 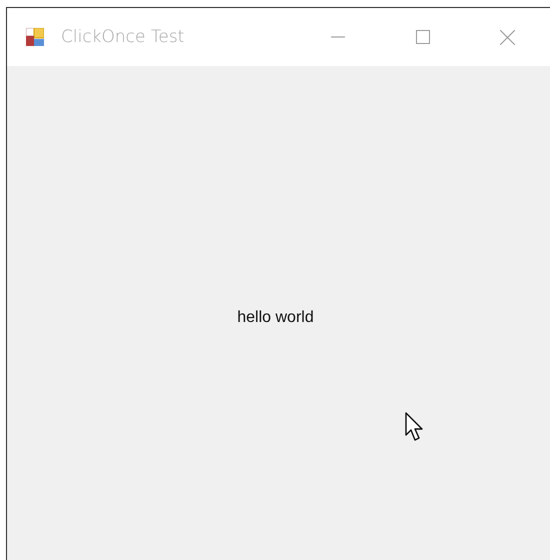 What do you see at coordinates (507, 37) in the screenshot?
I see `close-icon` at bounding box center [507, 37].